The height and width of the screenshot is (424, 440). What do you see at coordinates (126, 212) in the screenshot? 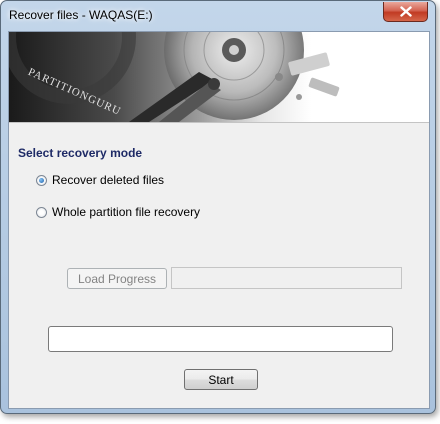
I see `radio-label-whole-partition: Whole partition file recovery` at bounding box center [126, 212].